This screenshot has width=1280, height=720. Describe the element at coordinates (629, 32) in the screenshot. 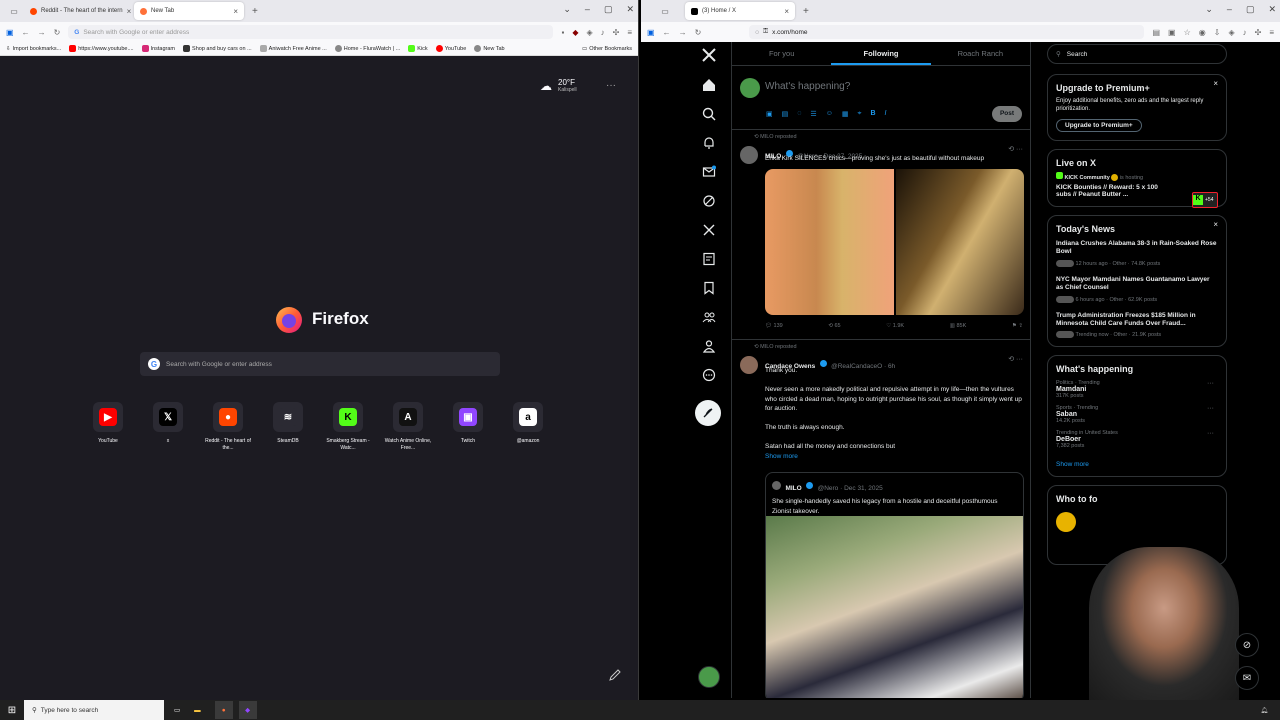

I see `menu-icon: ≡` at that location.